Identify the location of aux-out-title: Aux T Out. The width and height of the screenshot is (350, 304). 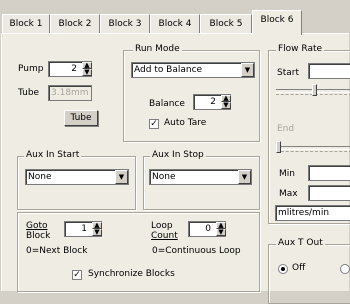
(300, 243).